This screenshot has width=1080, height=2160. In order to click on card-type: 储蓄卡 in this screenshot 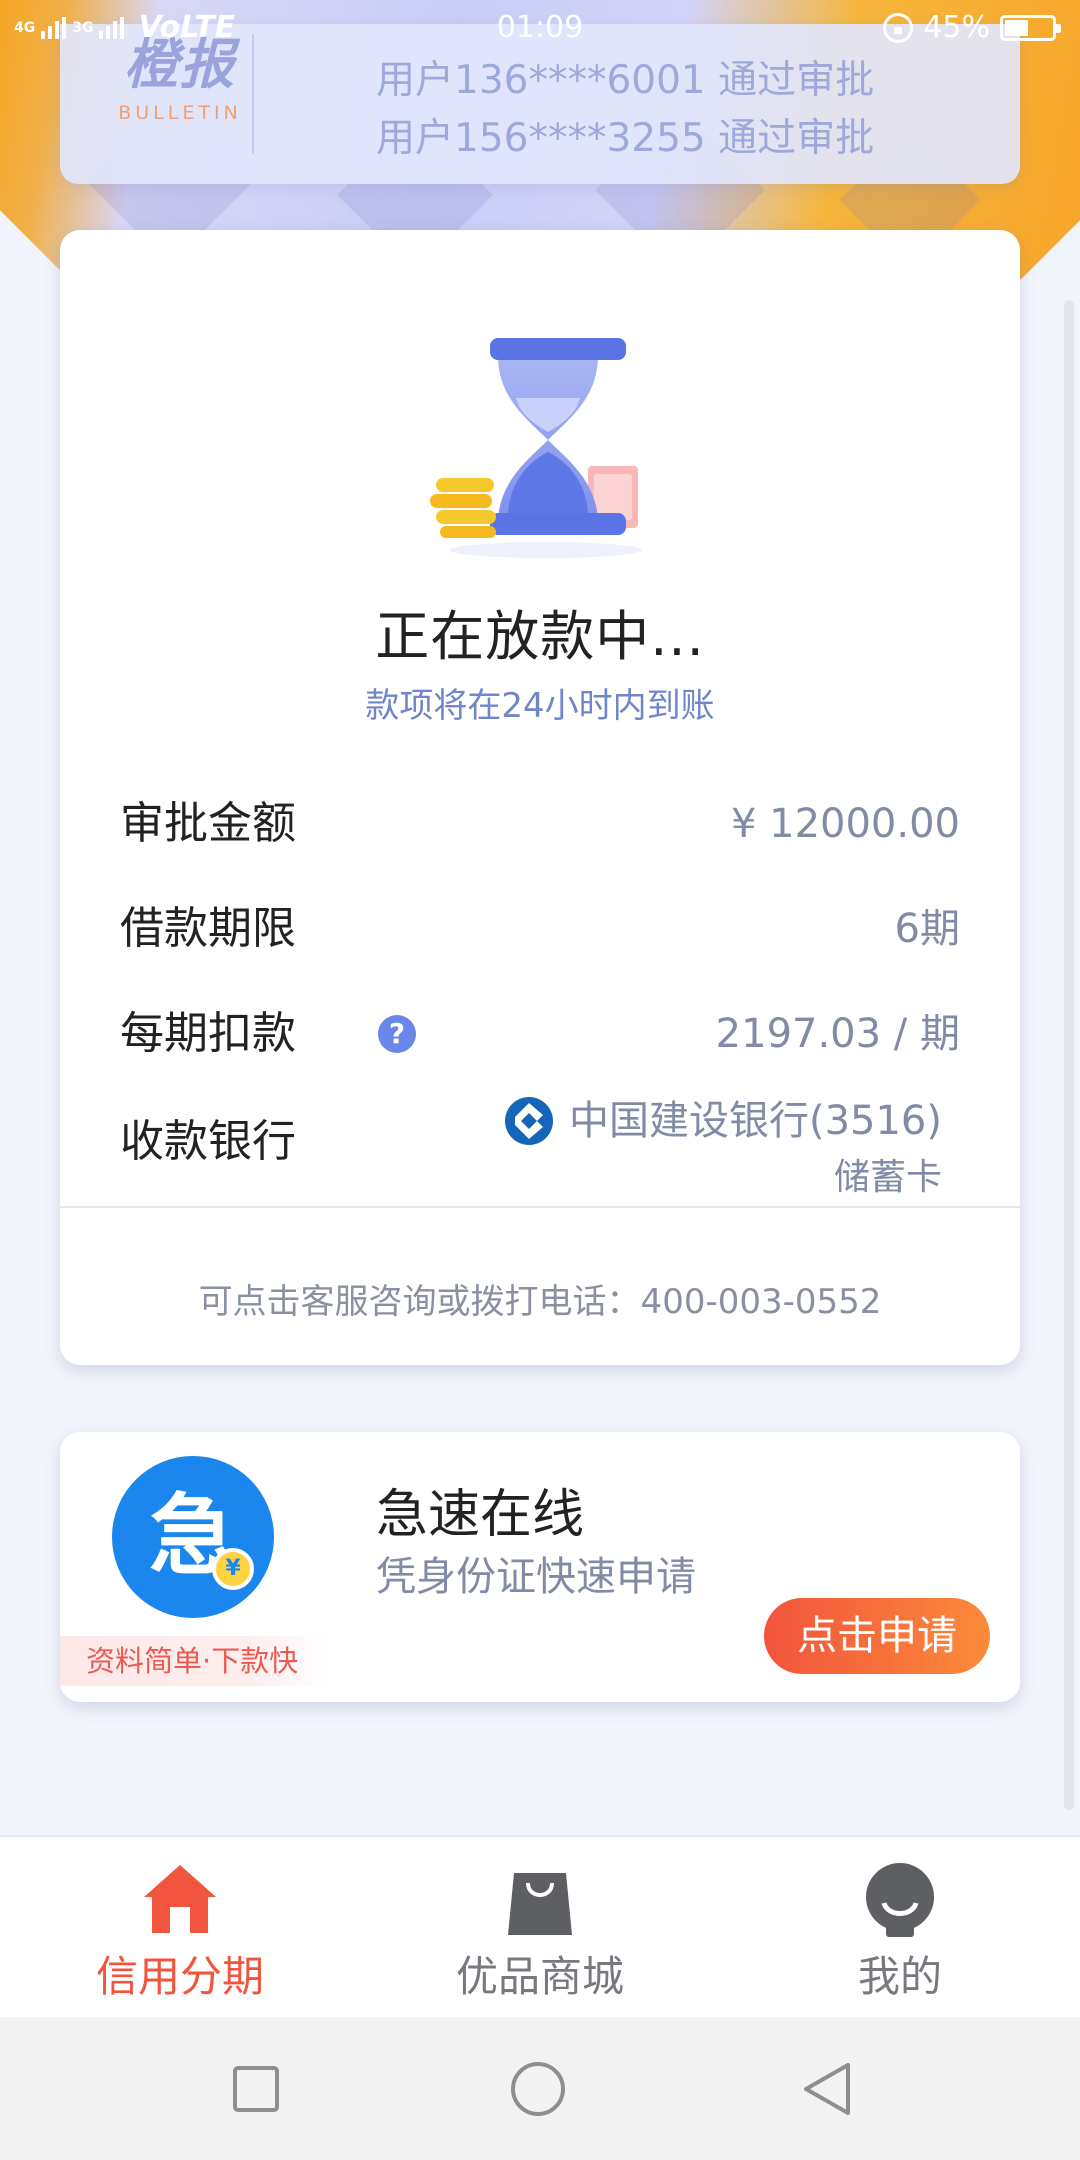, I will do `click(887, 1177)`.